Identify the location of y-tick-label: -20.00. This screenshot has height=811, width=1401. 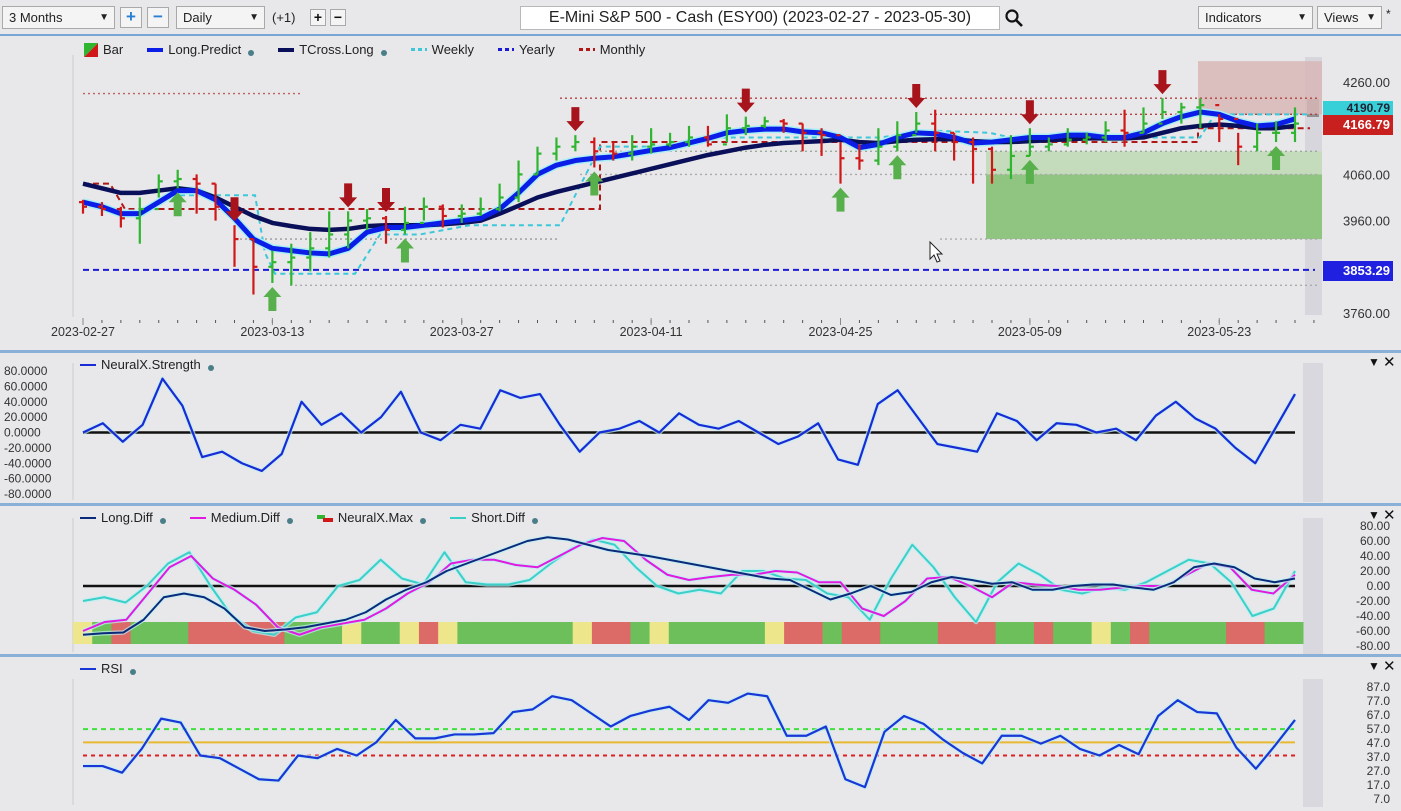
(1373, 601).